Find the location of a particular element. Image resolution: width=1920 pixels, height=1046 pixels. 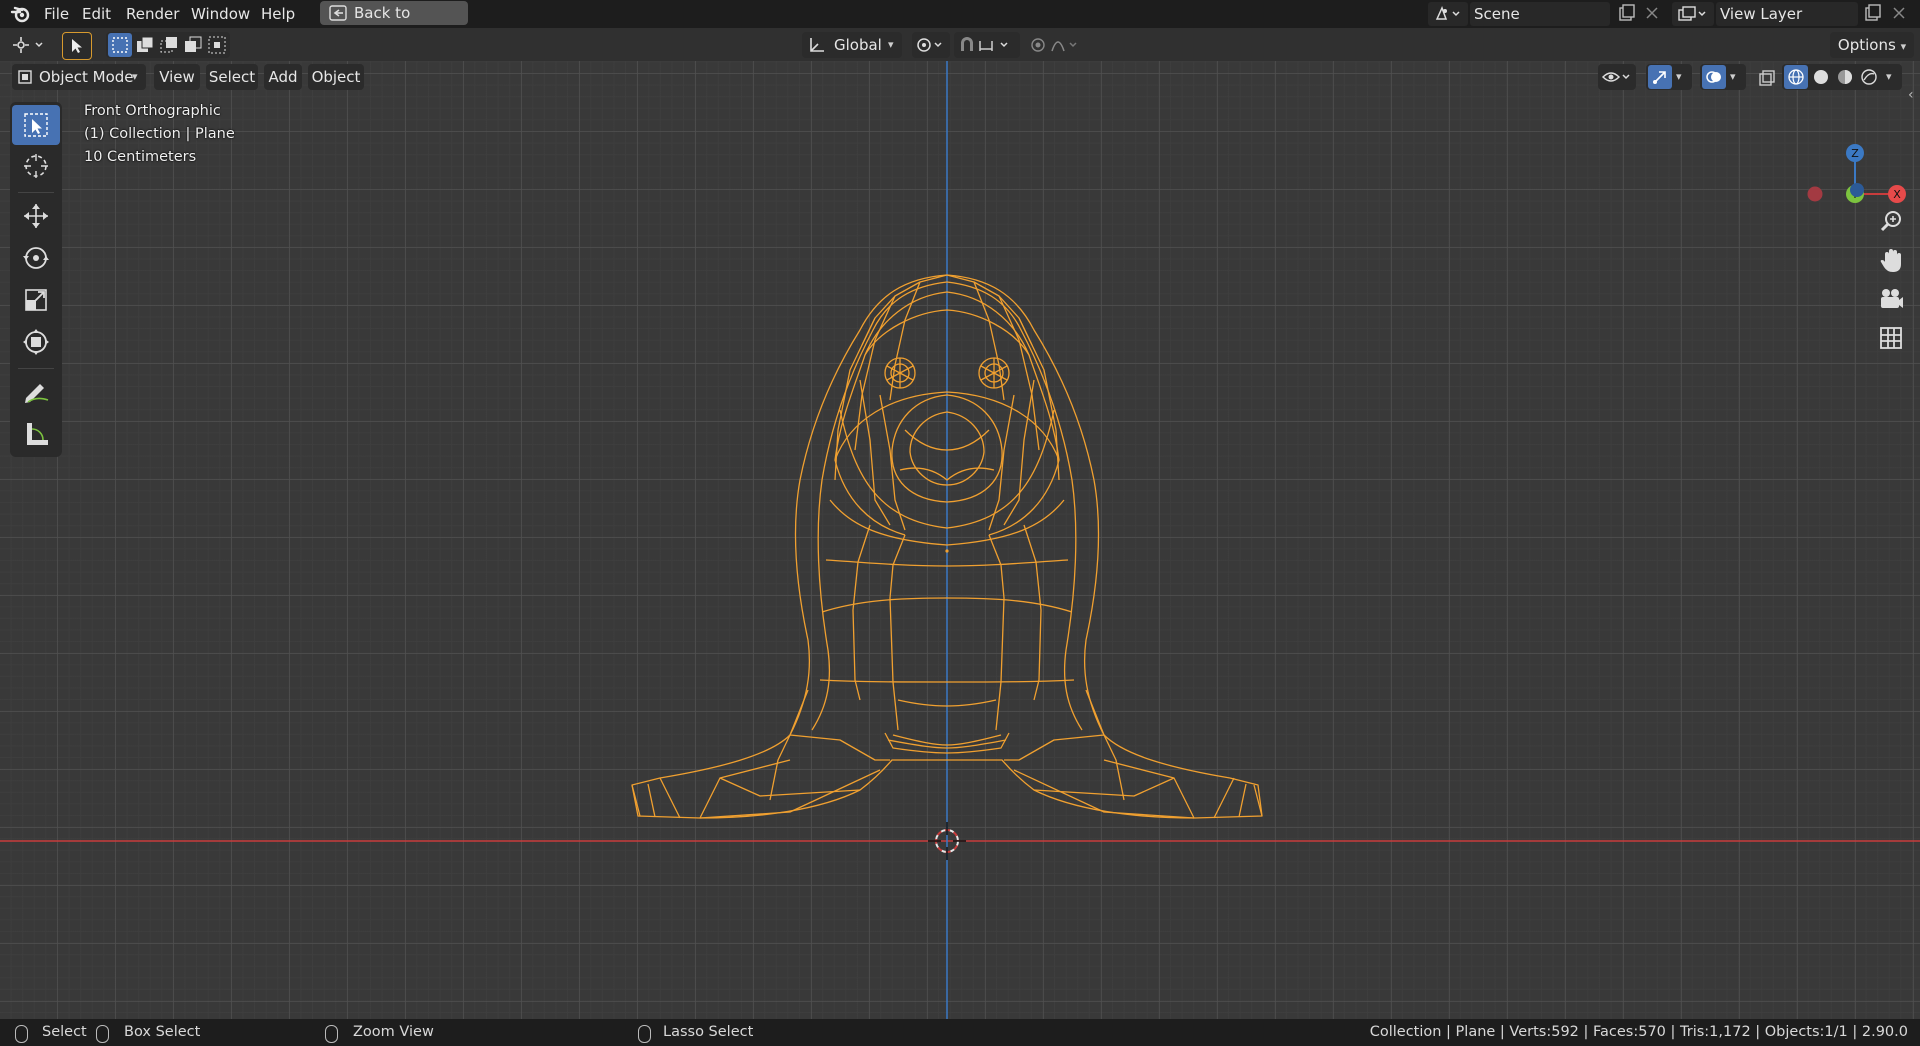

transform-icon is located at coordinates (36, 342).